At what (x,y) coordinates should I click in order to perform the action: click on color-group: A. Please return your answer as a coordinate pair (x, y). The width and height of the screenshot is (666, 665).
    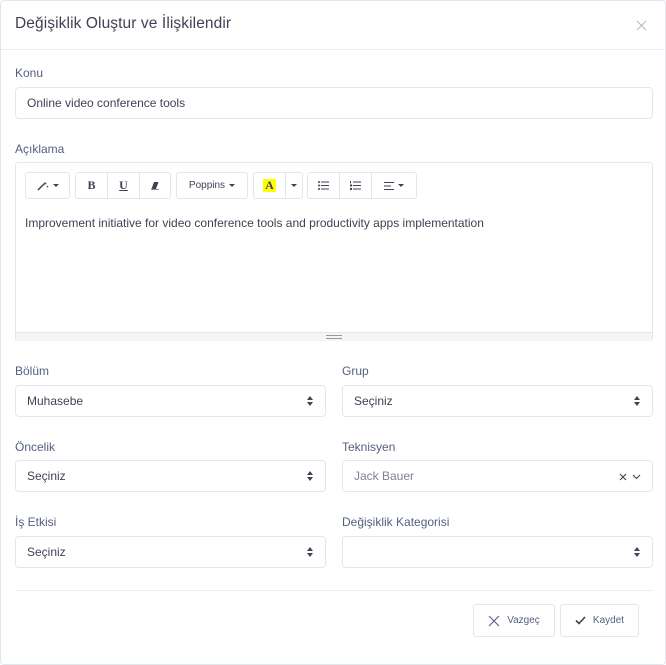
    Looking at the image, I should click on (278, 185).